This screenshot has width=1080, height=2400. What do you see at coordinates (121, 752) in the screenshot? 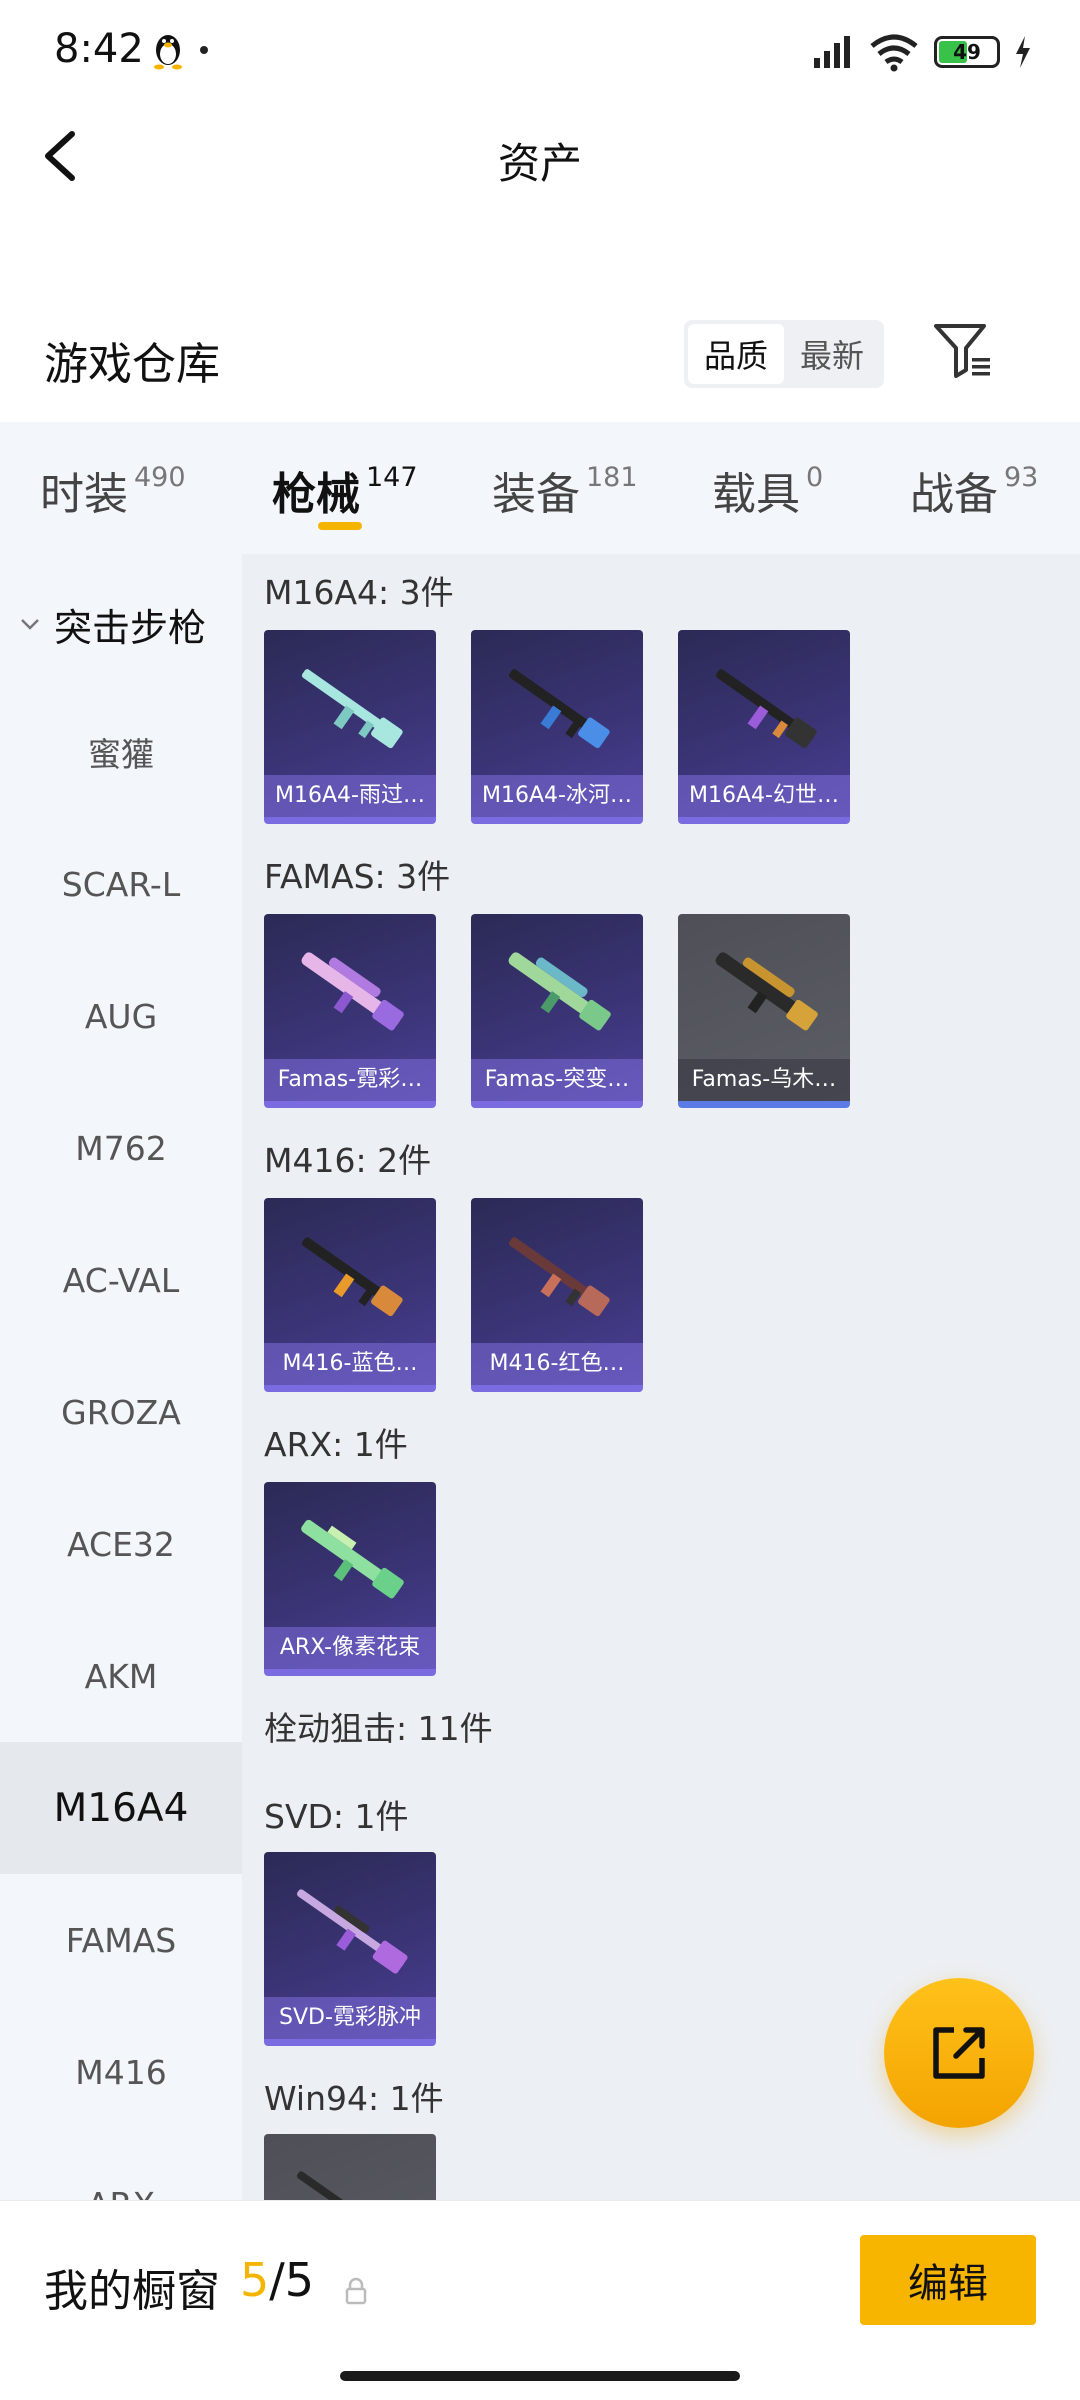
I see `sidebar-item-honey-badger: 蜜獾` at bounding box center [121, 752].